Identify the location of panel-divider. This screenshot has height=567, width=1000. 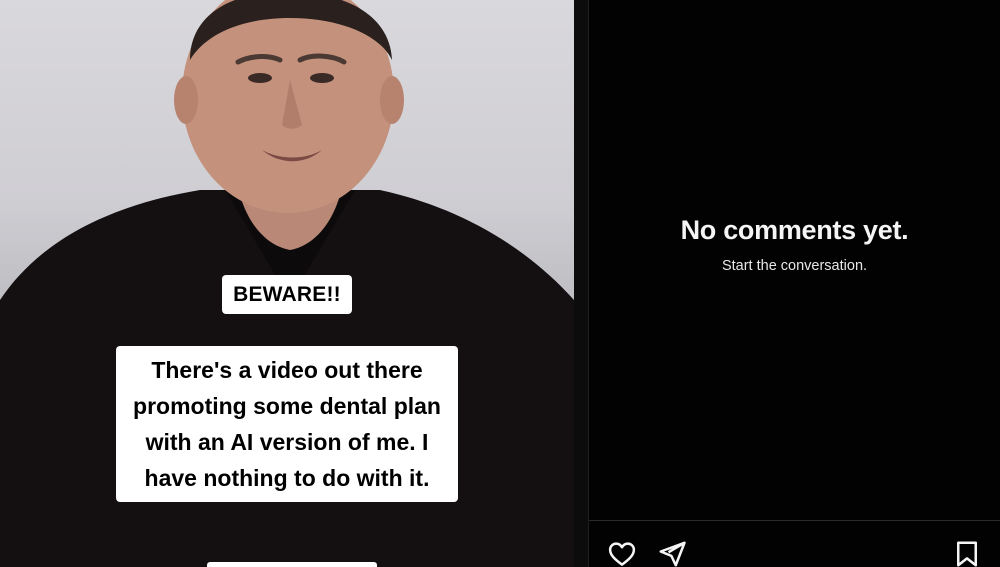
(581, 283).